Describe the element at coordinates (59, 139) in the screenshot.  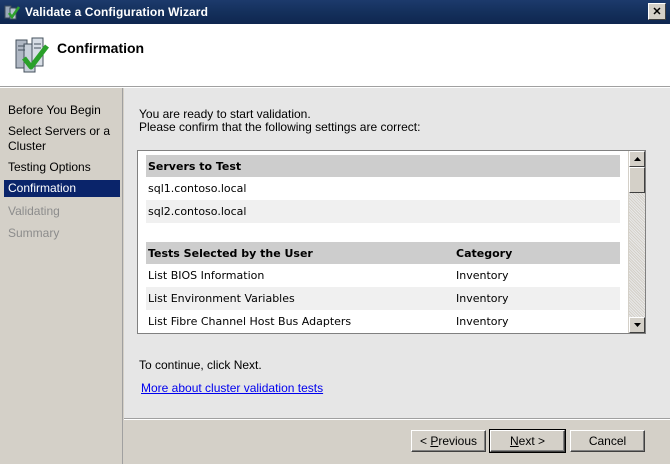
I see `step-select-servers: Select Servers or a Cluster` at that location.